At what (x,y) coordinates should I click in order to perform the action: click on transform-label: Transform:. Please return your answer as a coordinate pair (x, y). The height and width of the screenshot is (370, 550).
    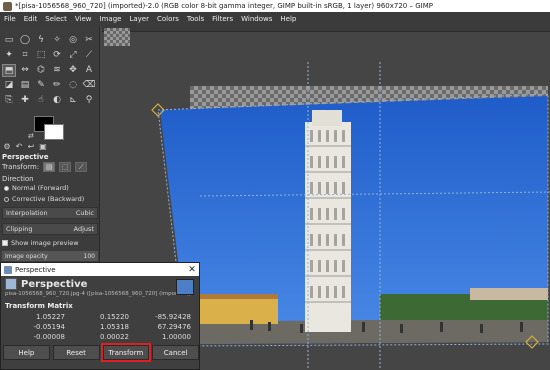
    Looking at the image, I should click on (21, 167).